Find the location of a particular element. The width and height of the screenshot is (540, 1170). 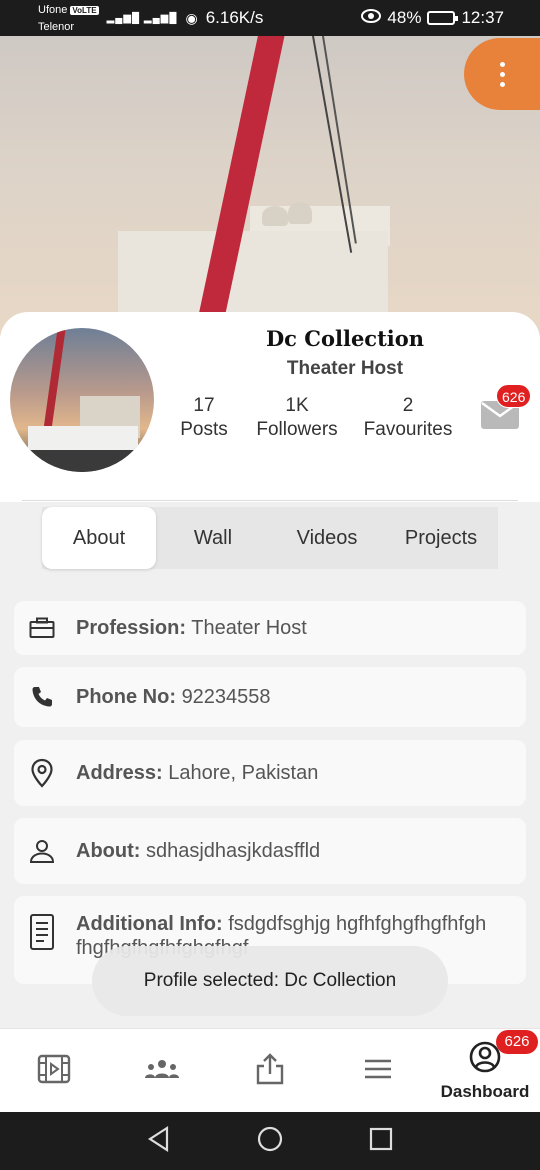

stat-followers-label: Followers is located at coordinates (297, 429).